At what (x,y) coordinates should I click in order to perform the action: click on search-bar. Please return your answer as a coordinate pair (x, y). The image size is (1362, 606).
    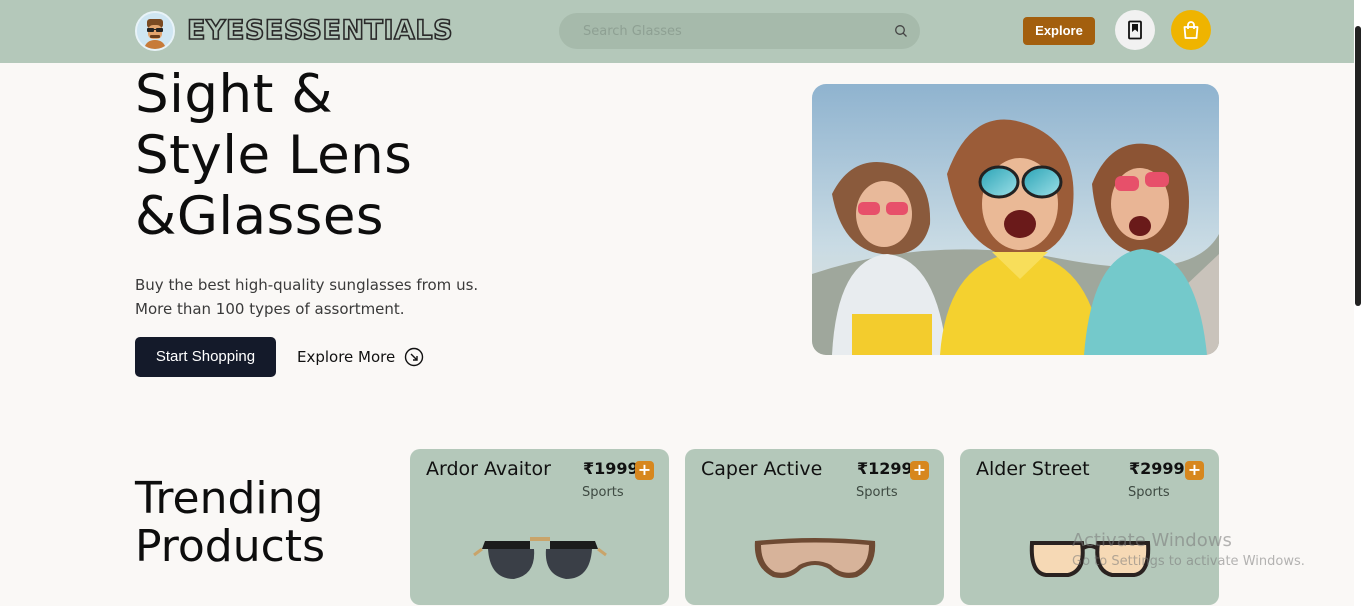
    Looking at the image, I should click on (739, 31).